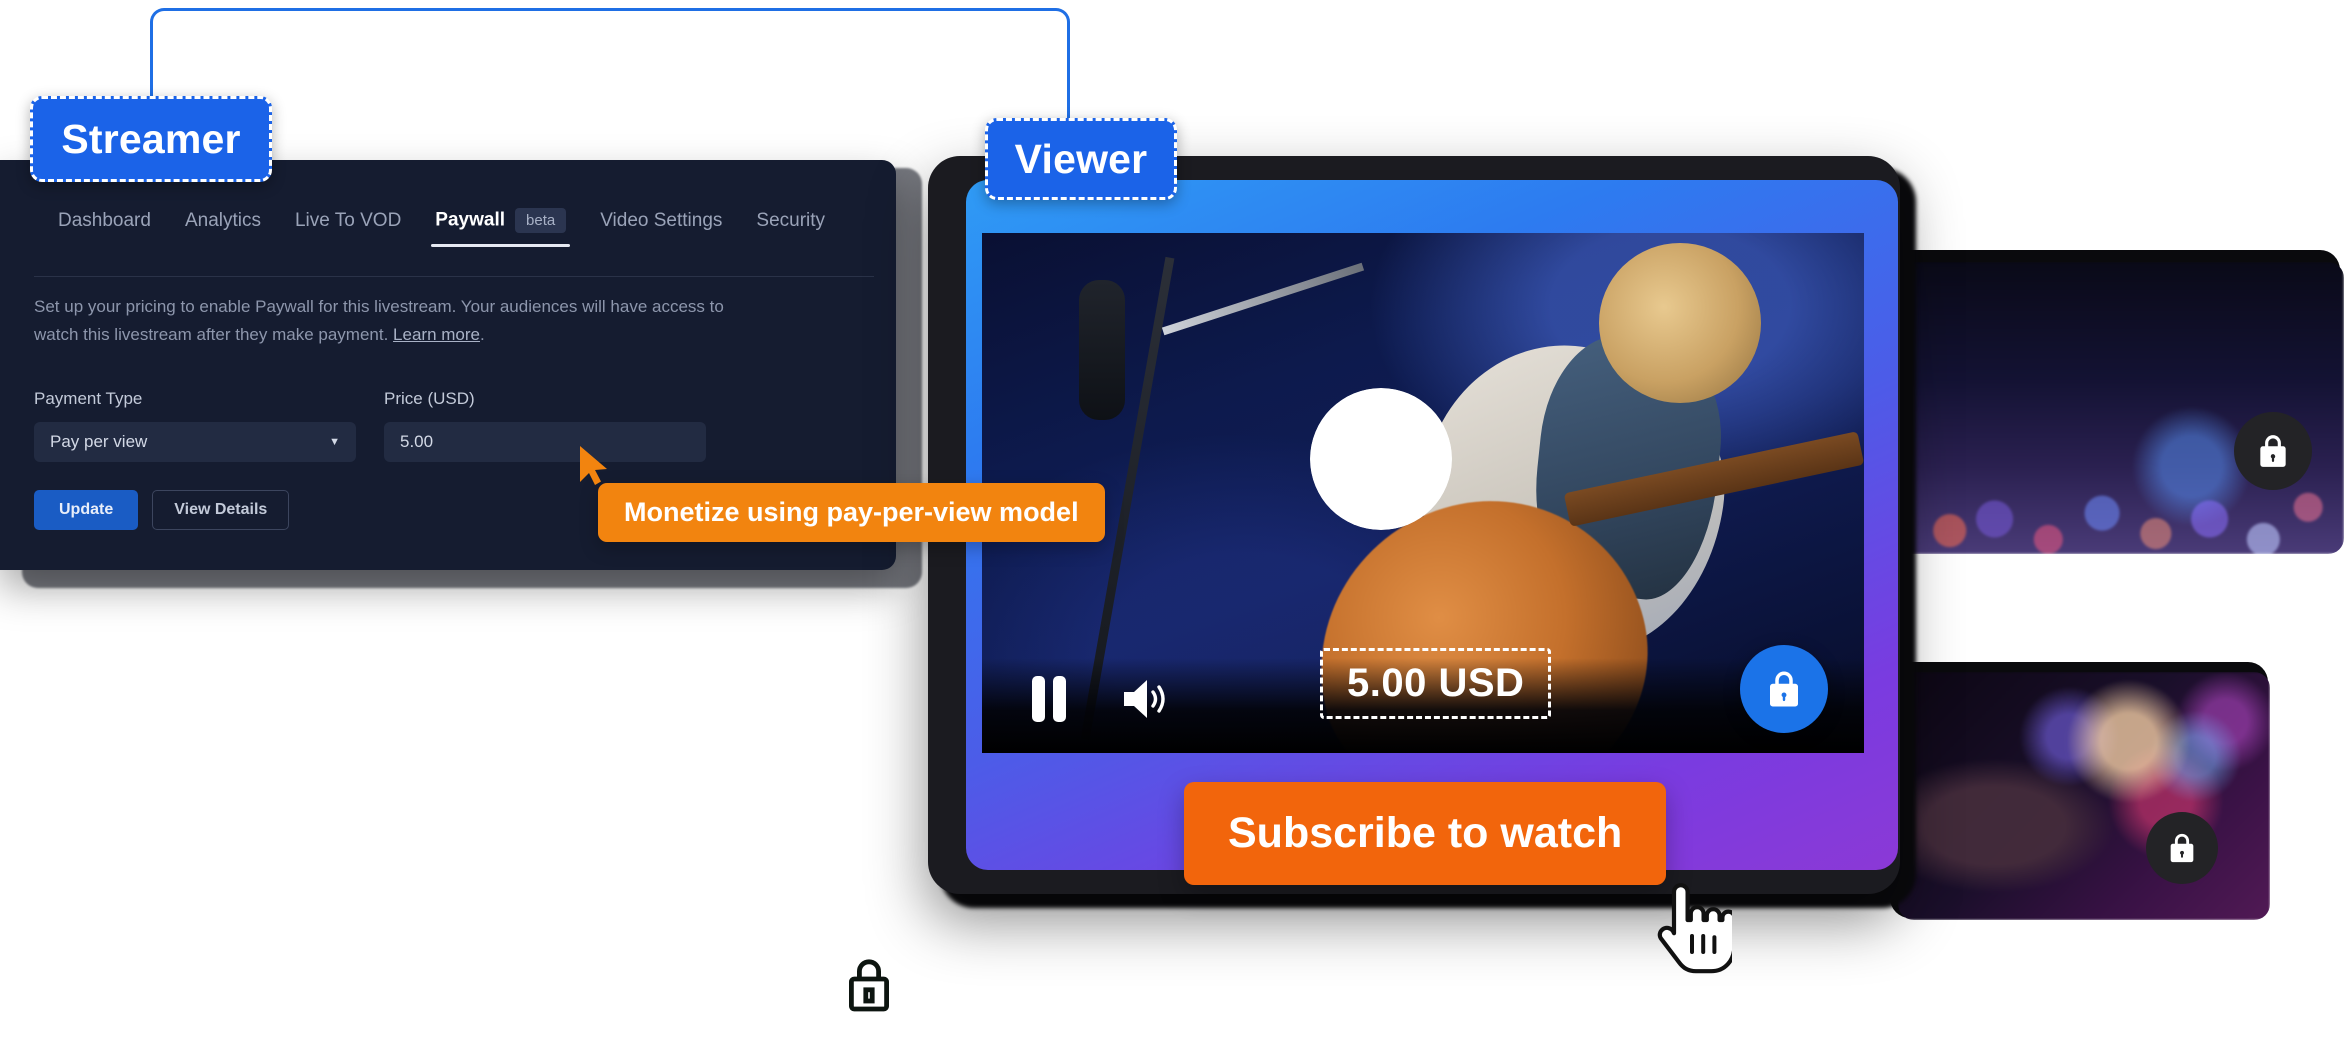  I want to click on payment-type-select: Pay per view ▼, so click(195, 442).